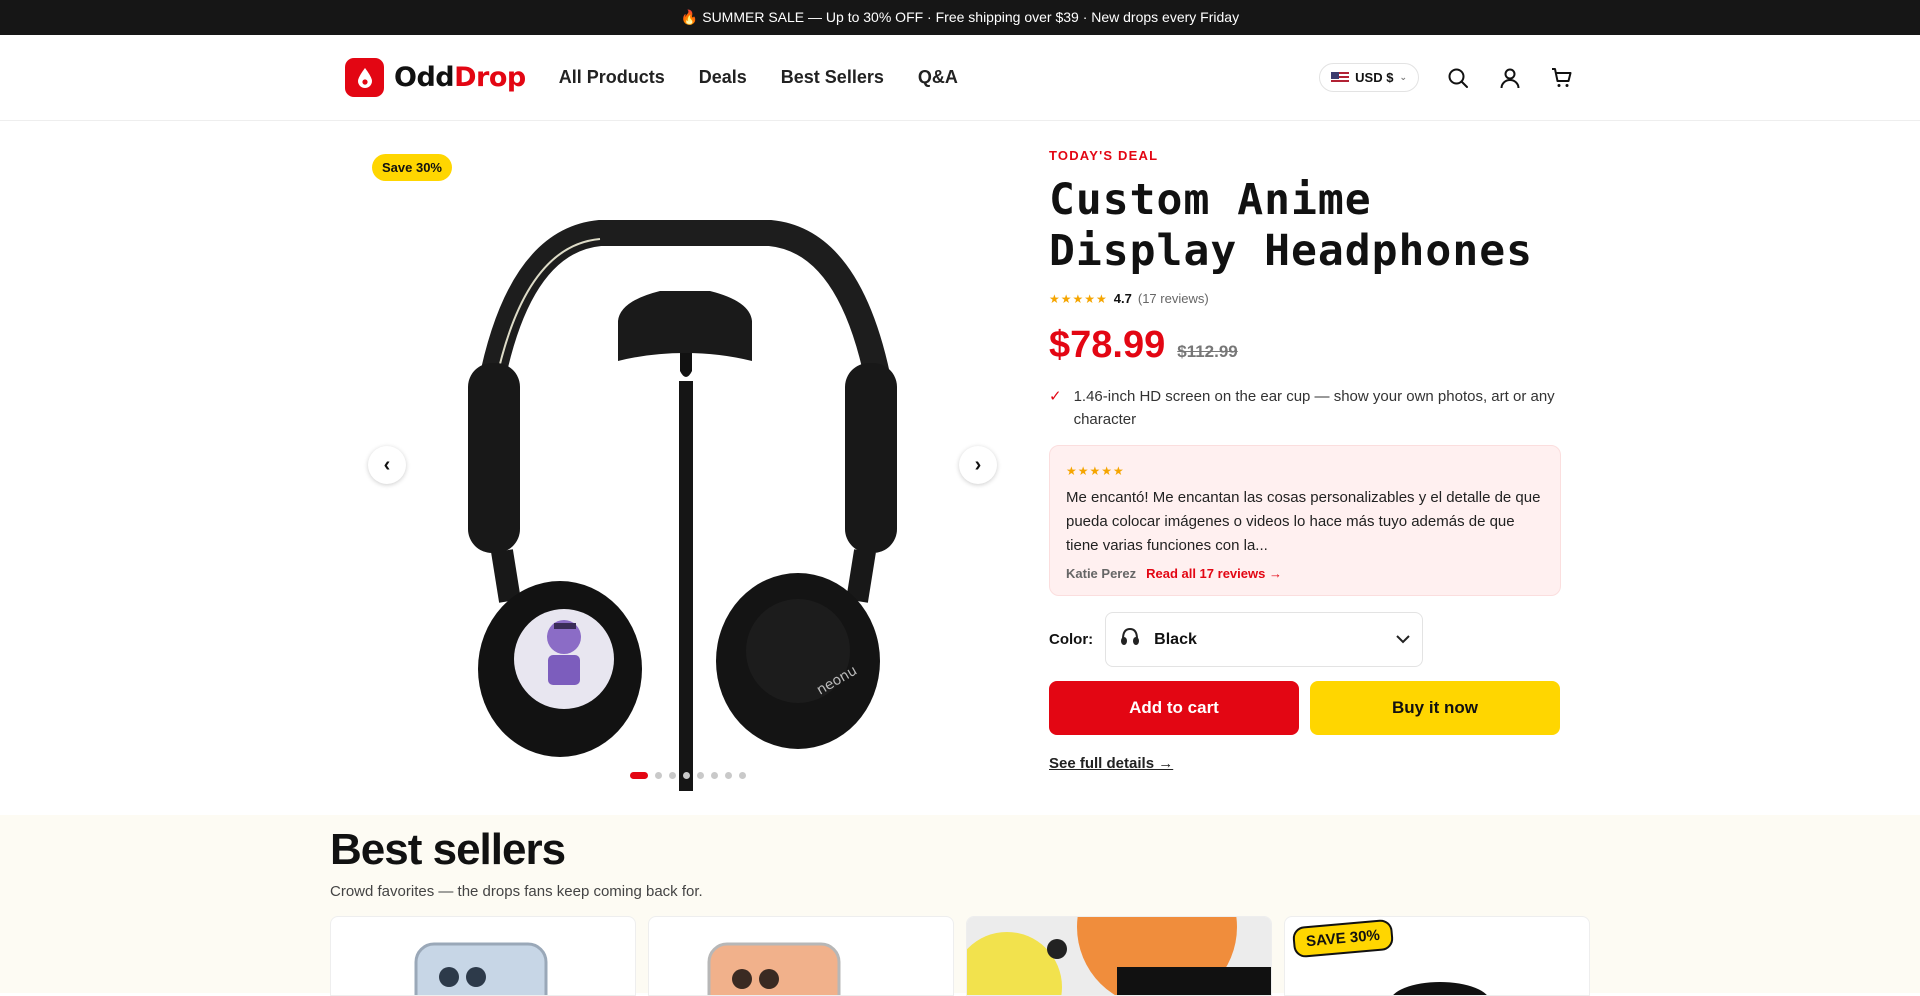 The height and width of the screenshot is (996, 1920). What do you see at coordinates (1175, 639) in the screenshot?
I see `color-value: Black` at bounding box center [1175, 639].